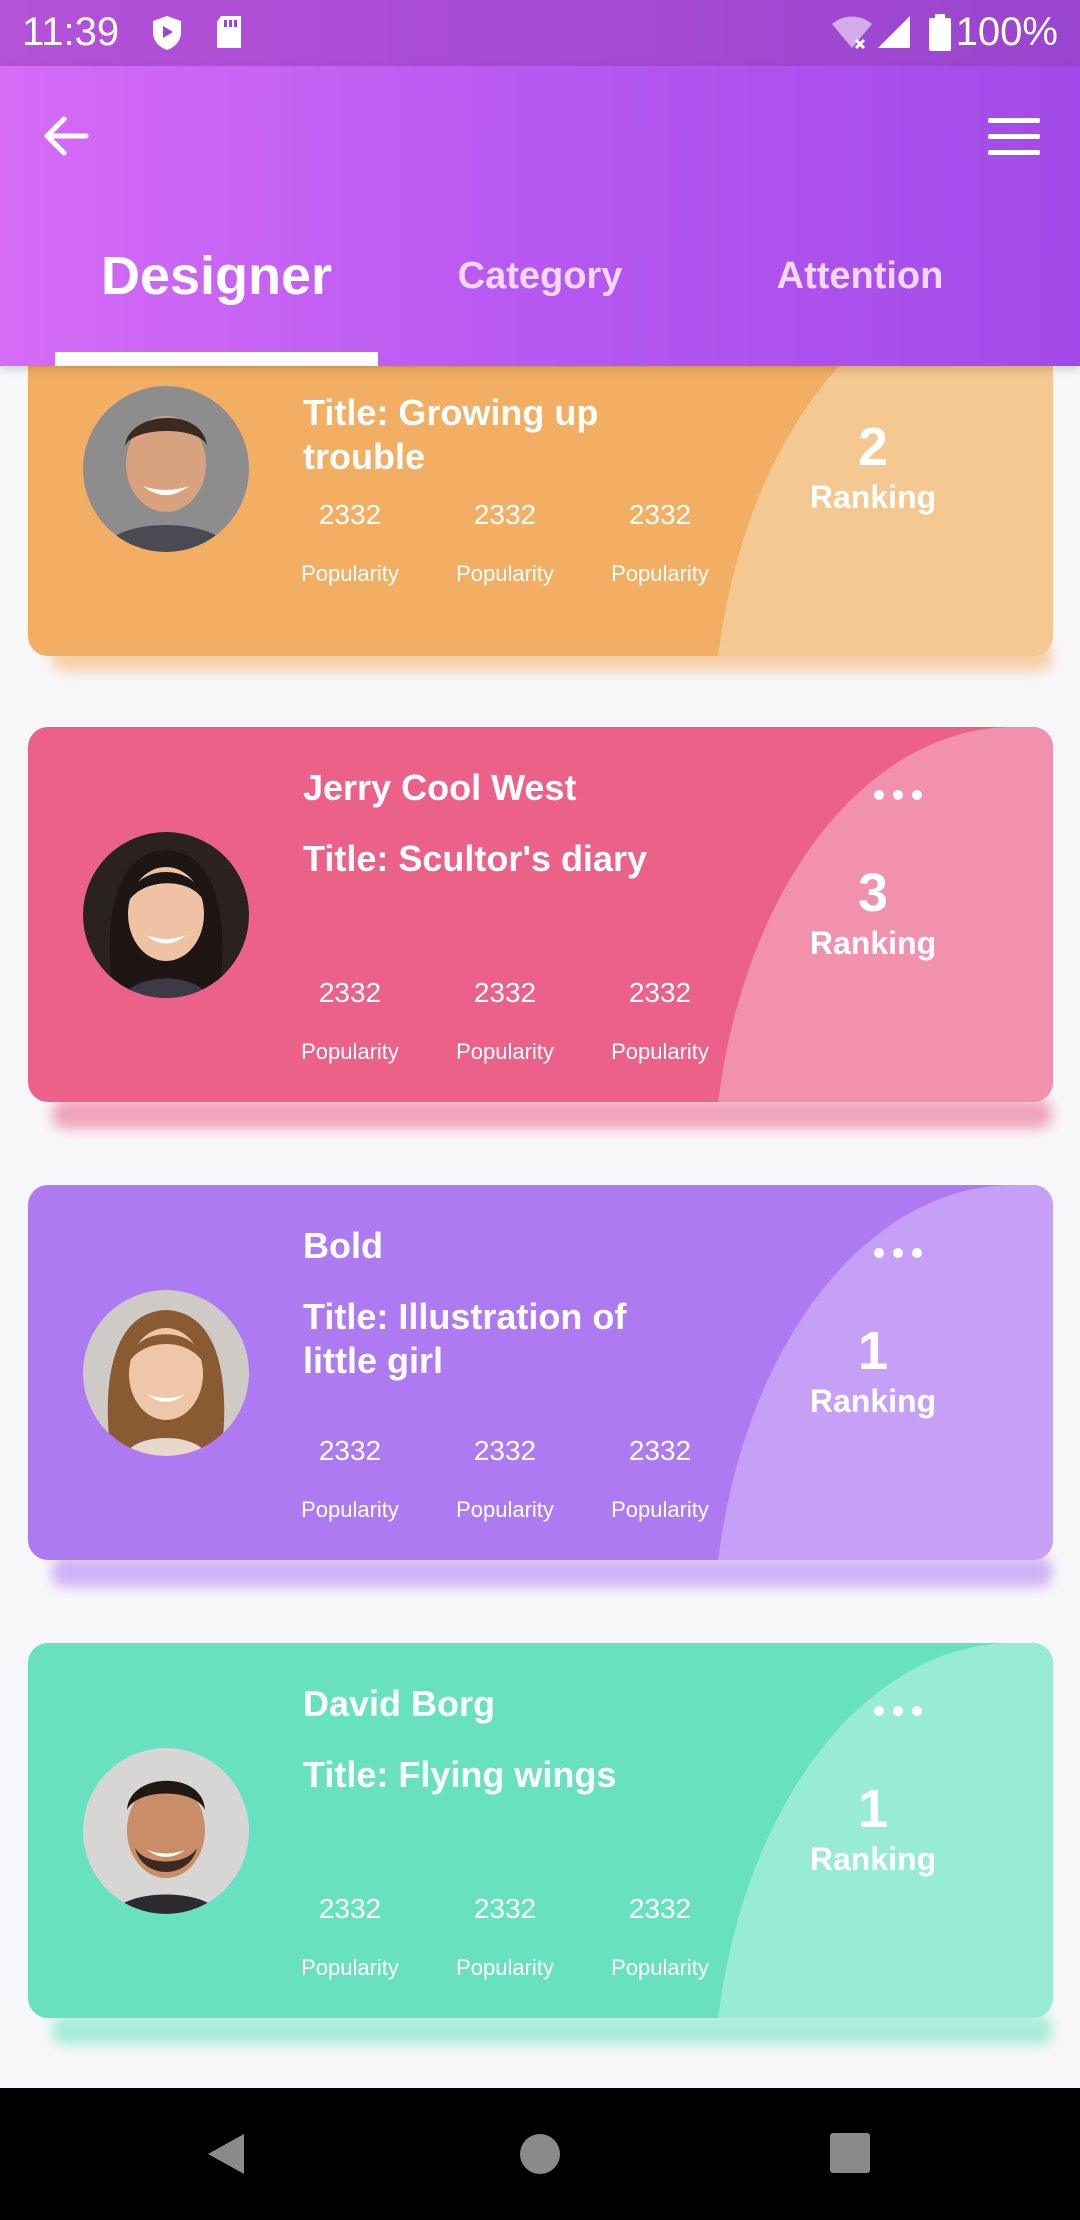  What do you see at coordinates (460, 1774) in the screenshot?
I see `card-title: Title: Flying wings` at bounding box center [460, 1774].